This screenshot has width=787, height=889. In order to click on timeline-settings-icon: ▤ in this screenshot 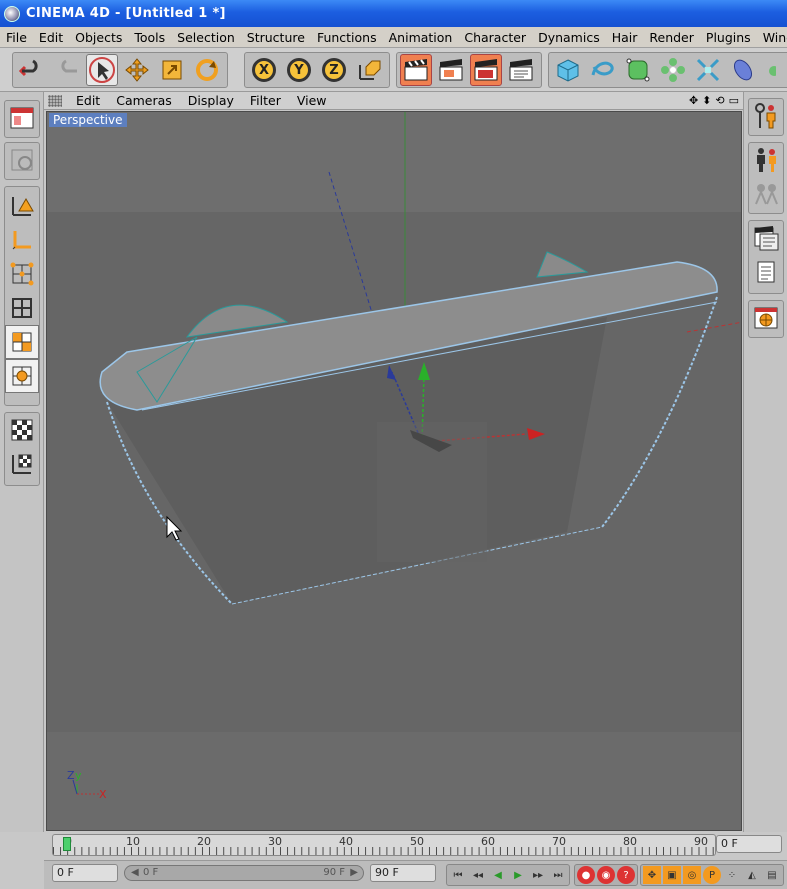, I will do `click(772, 875)`.